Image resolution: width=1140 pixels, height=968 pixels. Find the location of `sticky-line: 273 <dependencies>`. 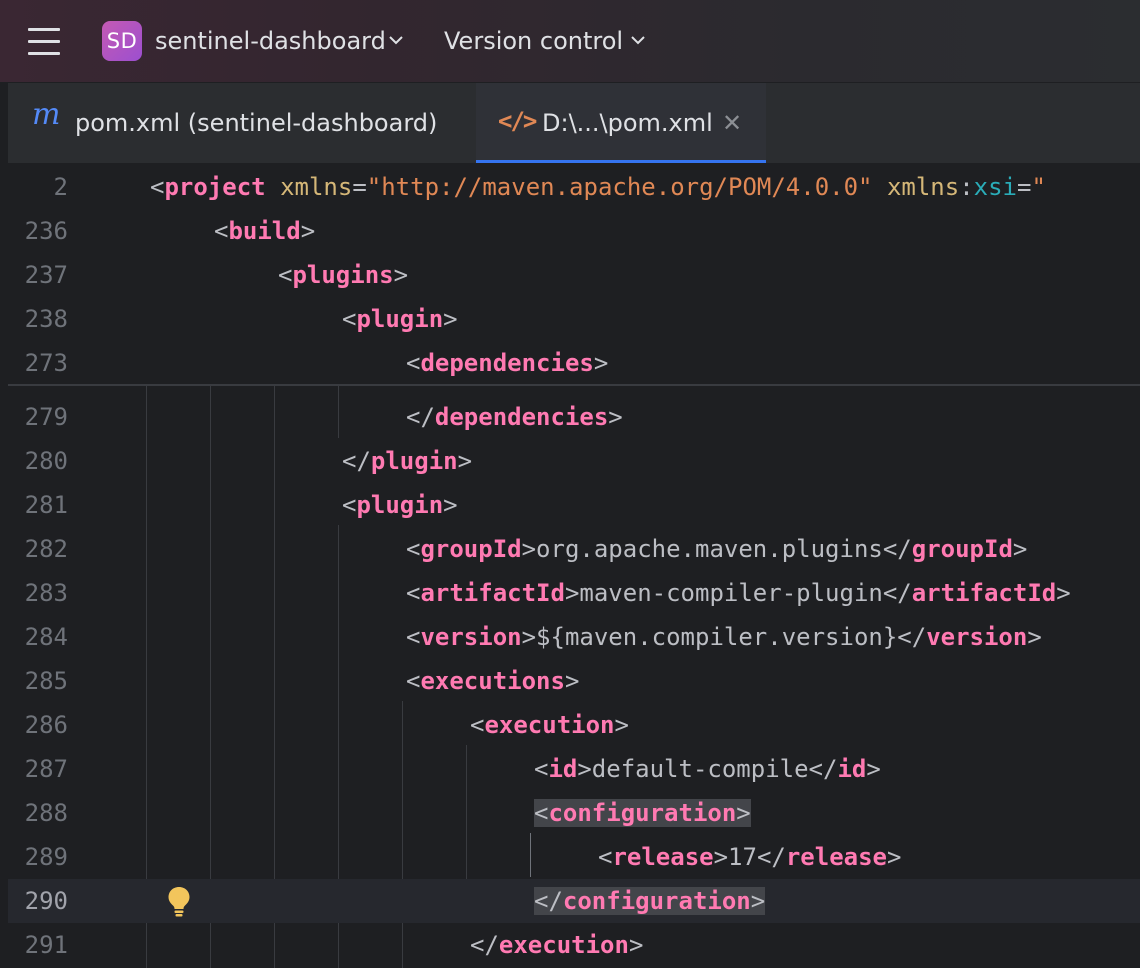

sticky-line: 273 <dependencies> is located at coordinates (574, 363).